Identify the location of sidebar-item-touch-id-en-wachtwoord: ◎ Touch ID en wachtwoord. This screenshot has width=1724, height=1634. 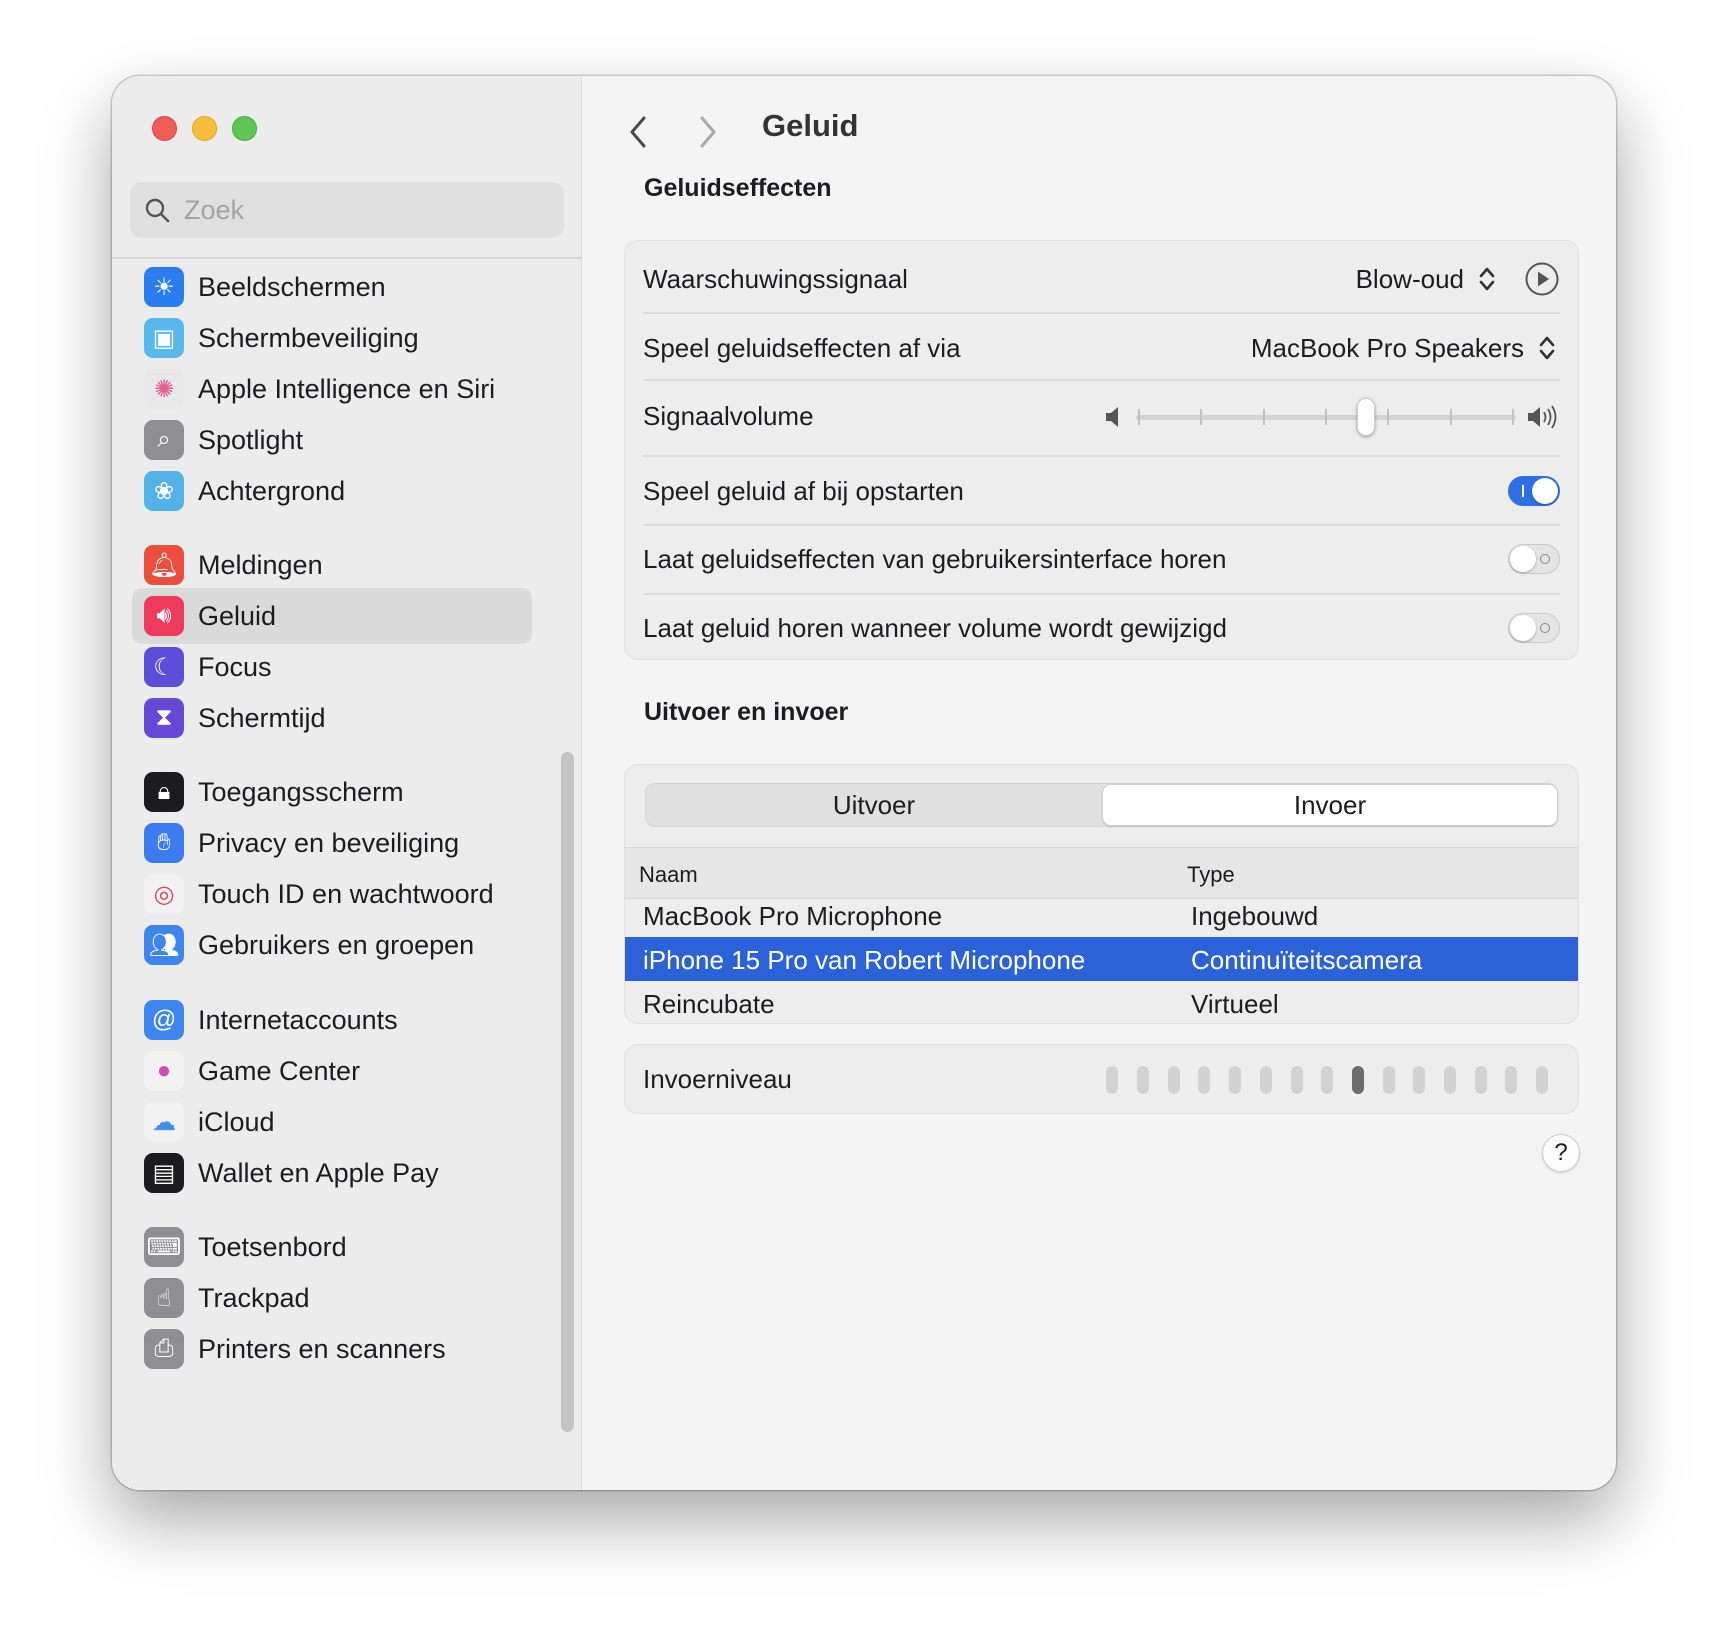
(332, 894).